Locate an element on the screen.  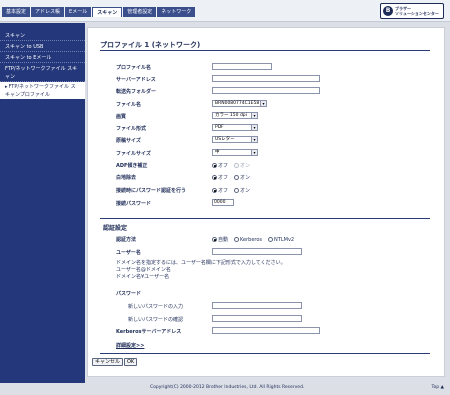
doc-size-label: 原稿サイズ is located at coordinates (128, 141).